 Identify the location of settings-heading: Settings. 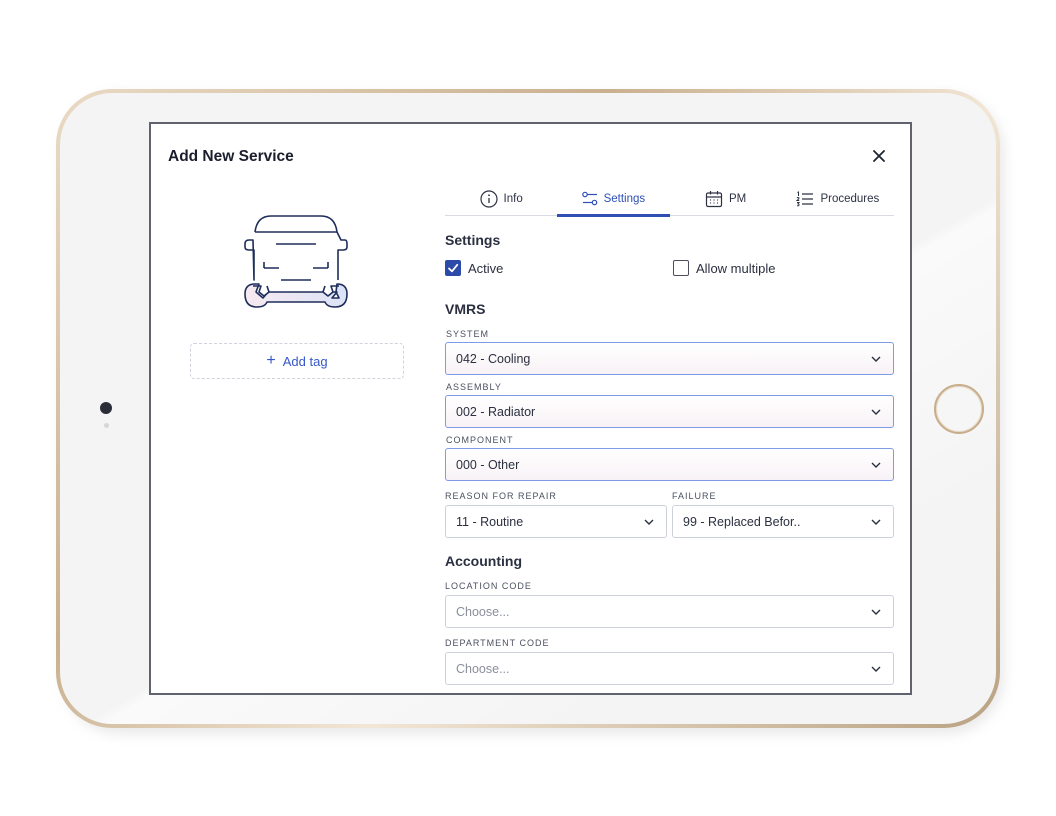
(473, 240).